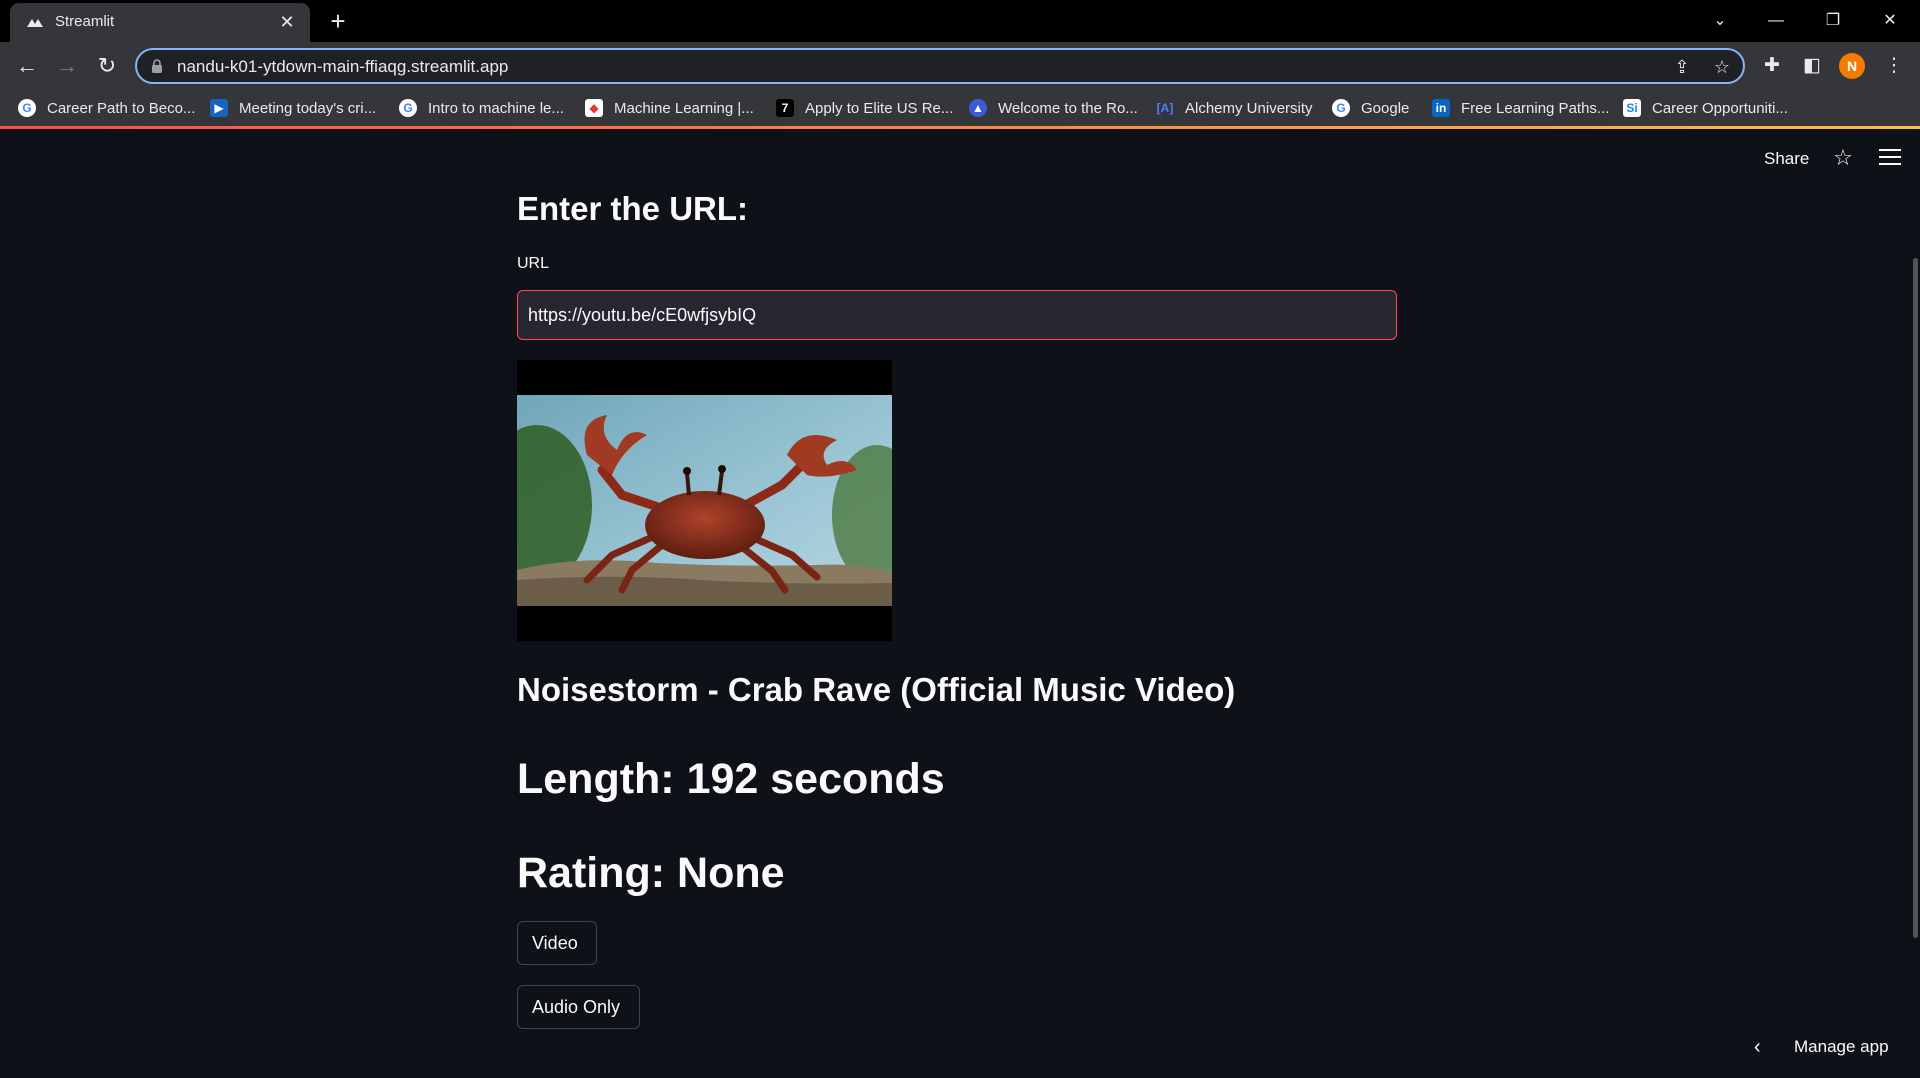 The width and height of the screenshot is (1920, 1078). What do you see at coordinates (287, 22) in the screenshot?
I see `close-icon: ✕` at bounding box center [287, 22].